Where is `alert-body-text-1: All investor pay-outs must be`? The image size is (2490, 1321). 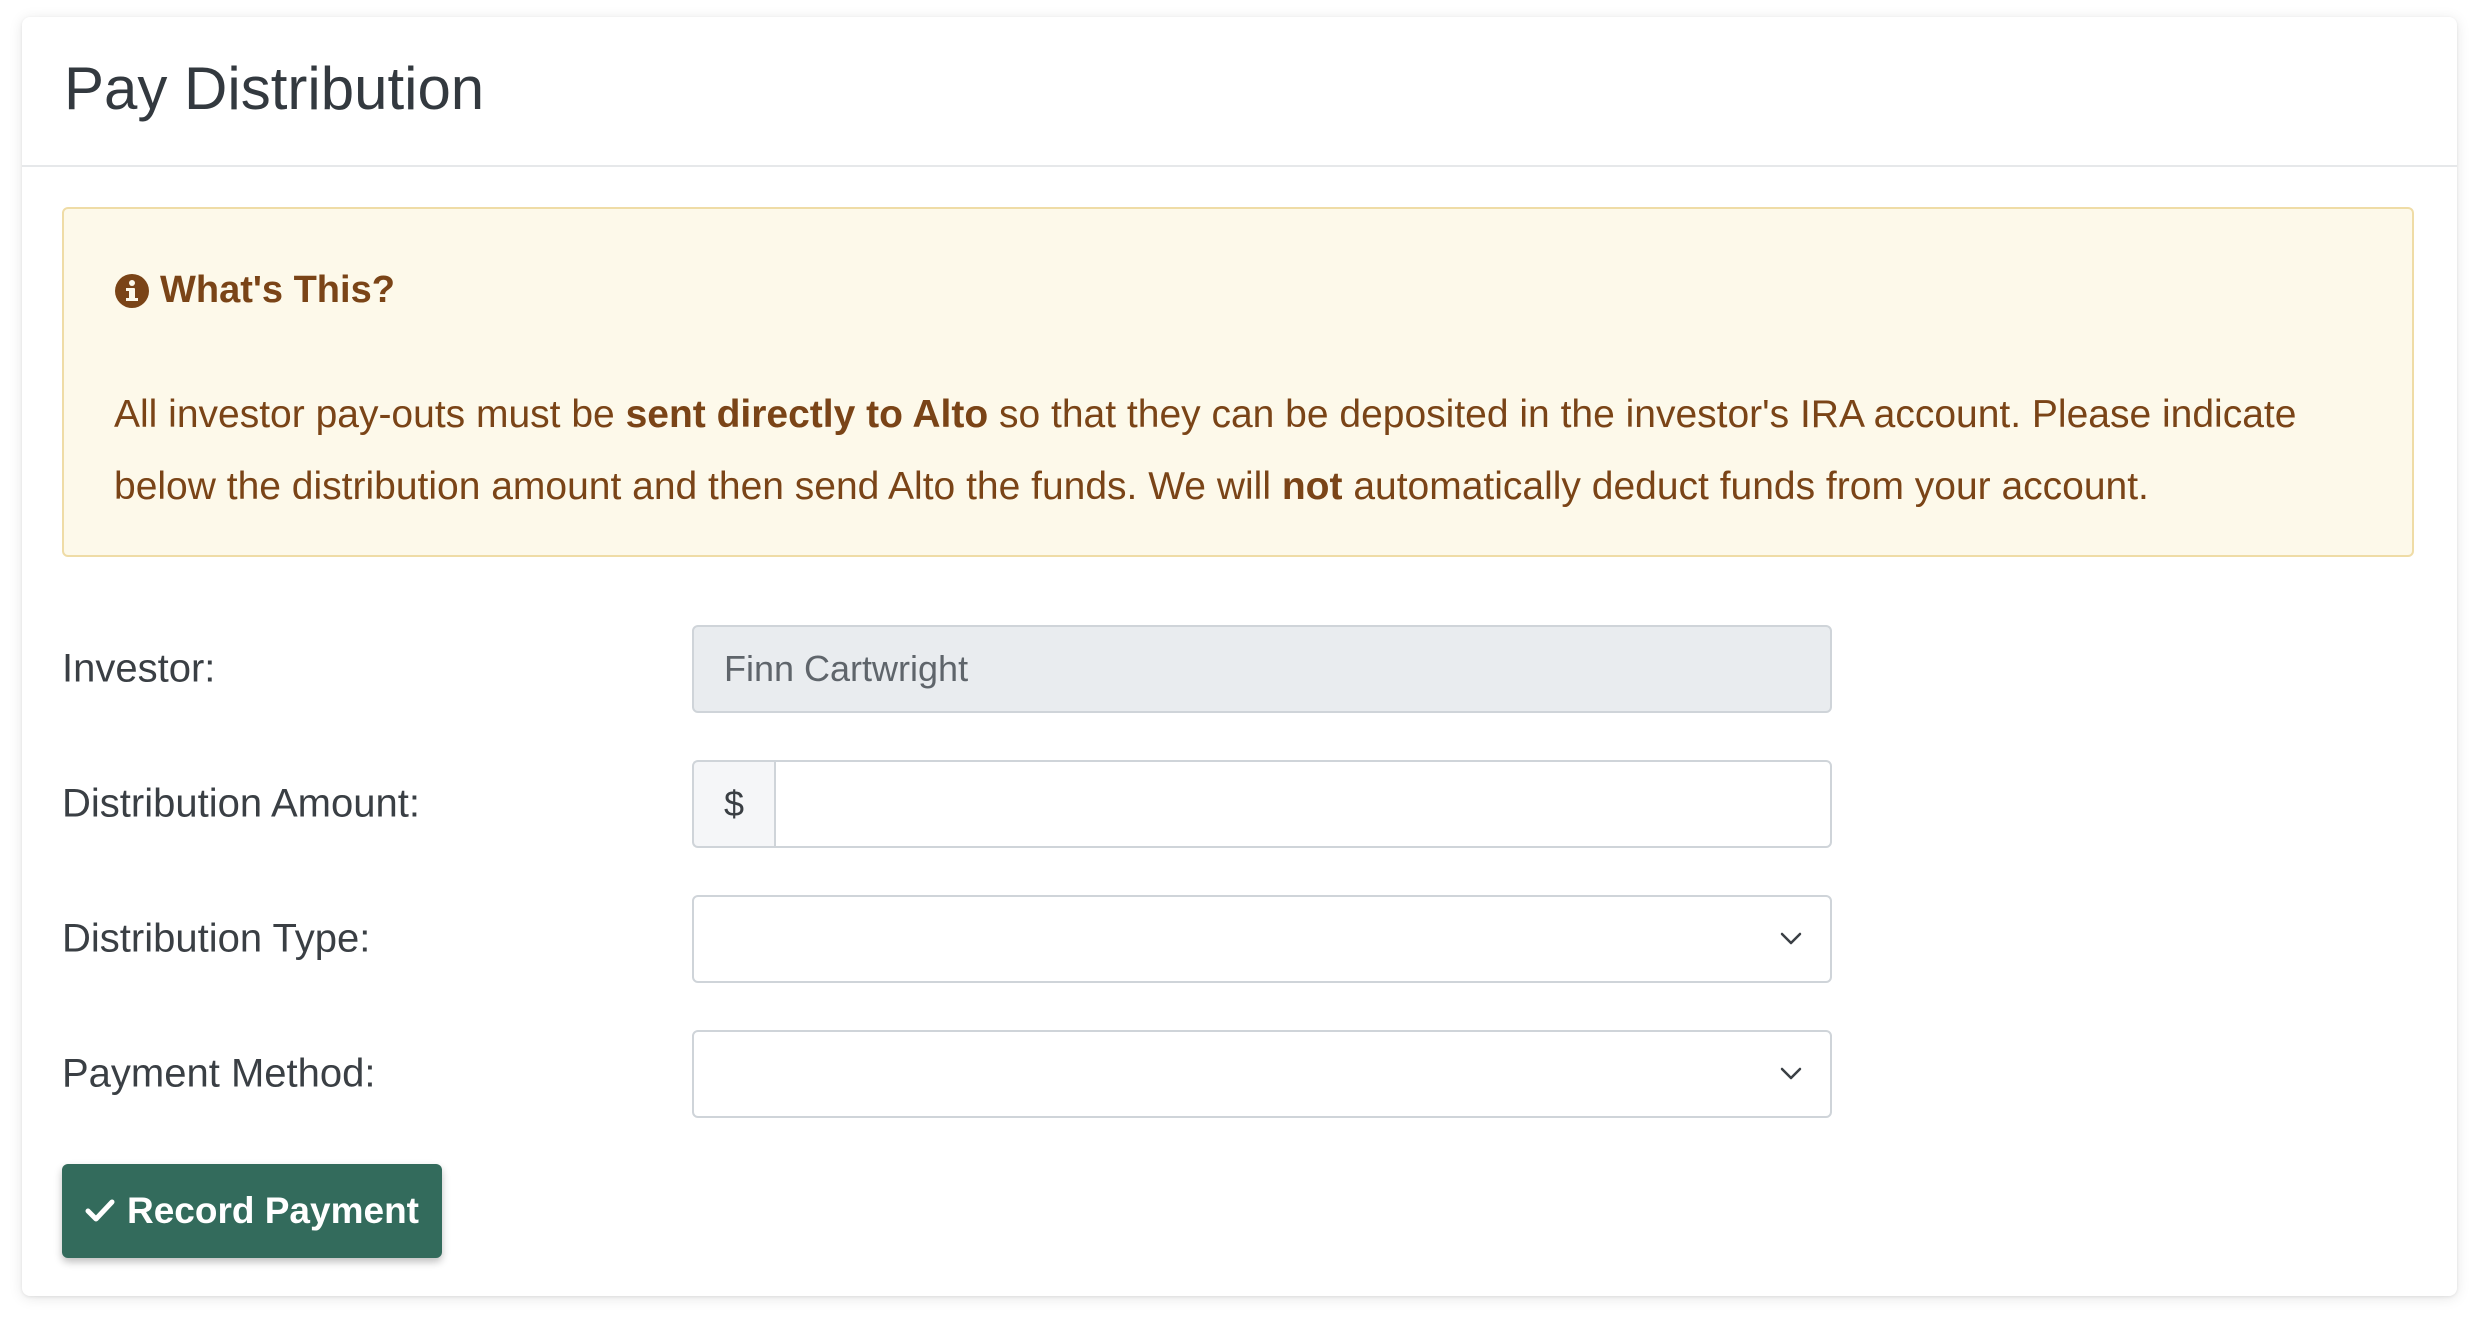 alert-body-text-1: All investor pay-outs must be is located at coordinates (370, 414).